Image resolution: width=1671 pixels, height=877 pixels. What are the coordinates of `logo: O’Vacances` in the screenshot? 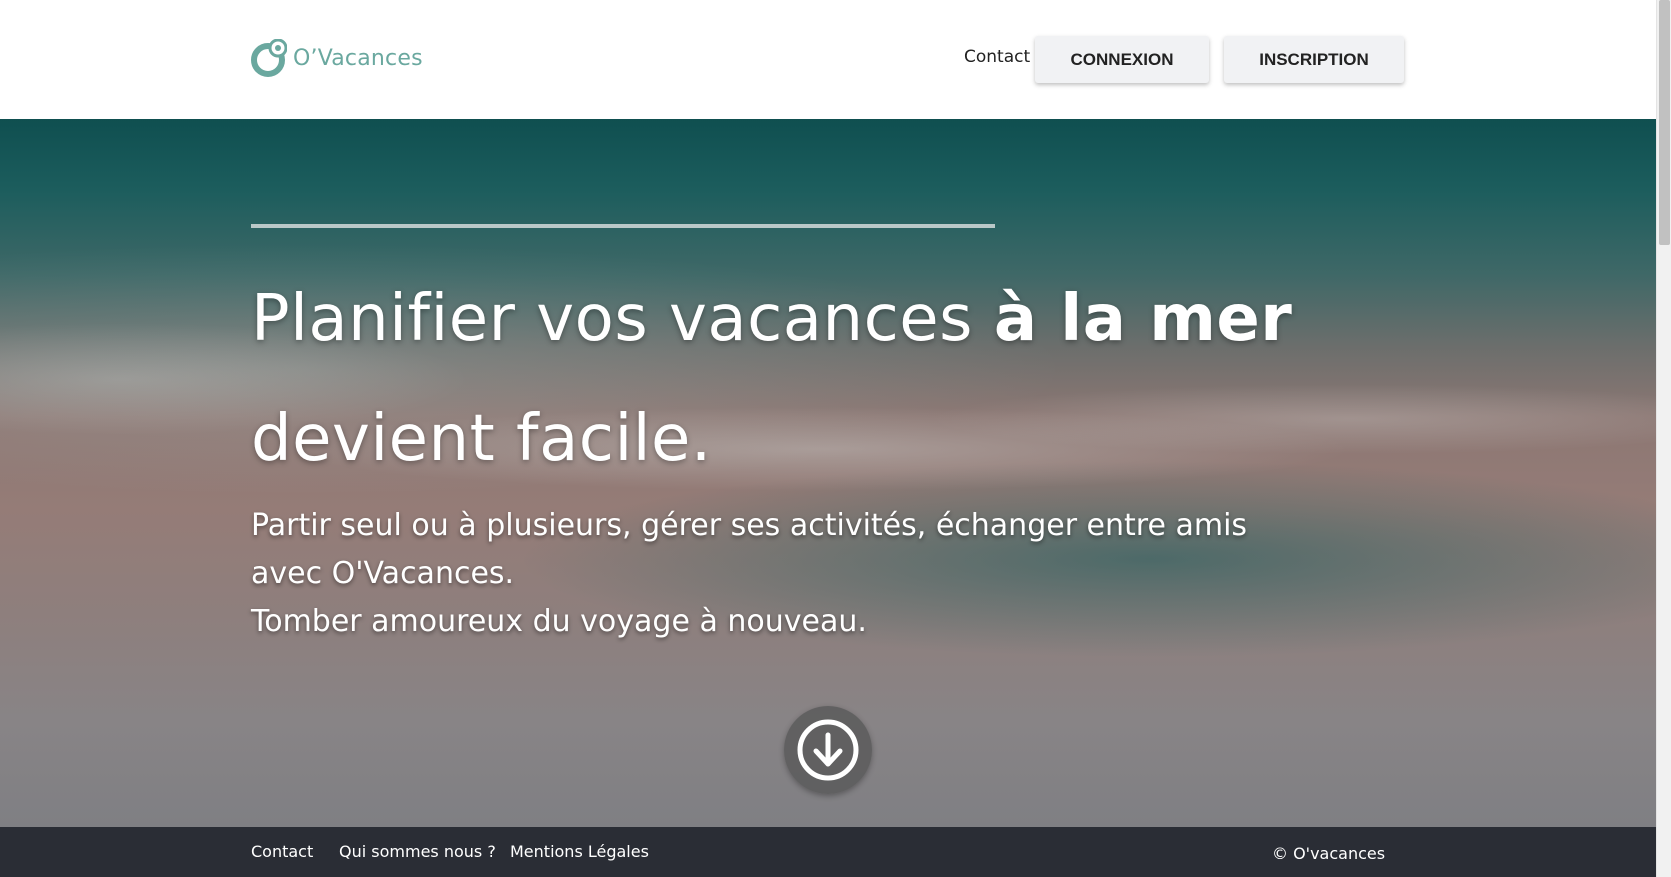 It's located at (337, 58).